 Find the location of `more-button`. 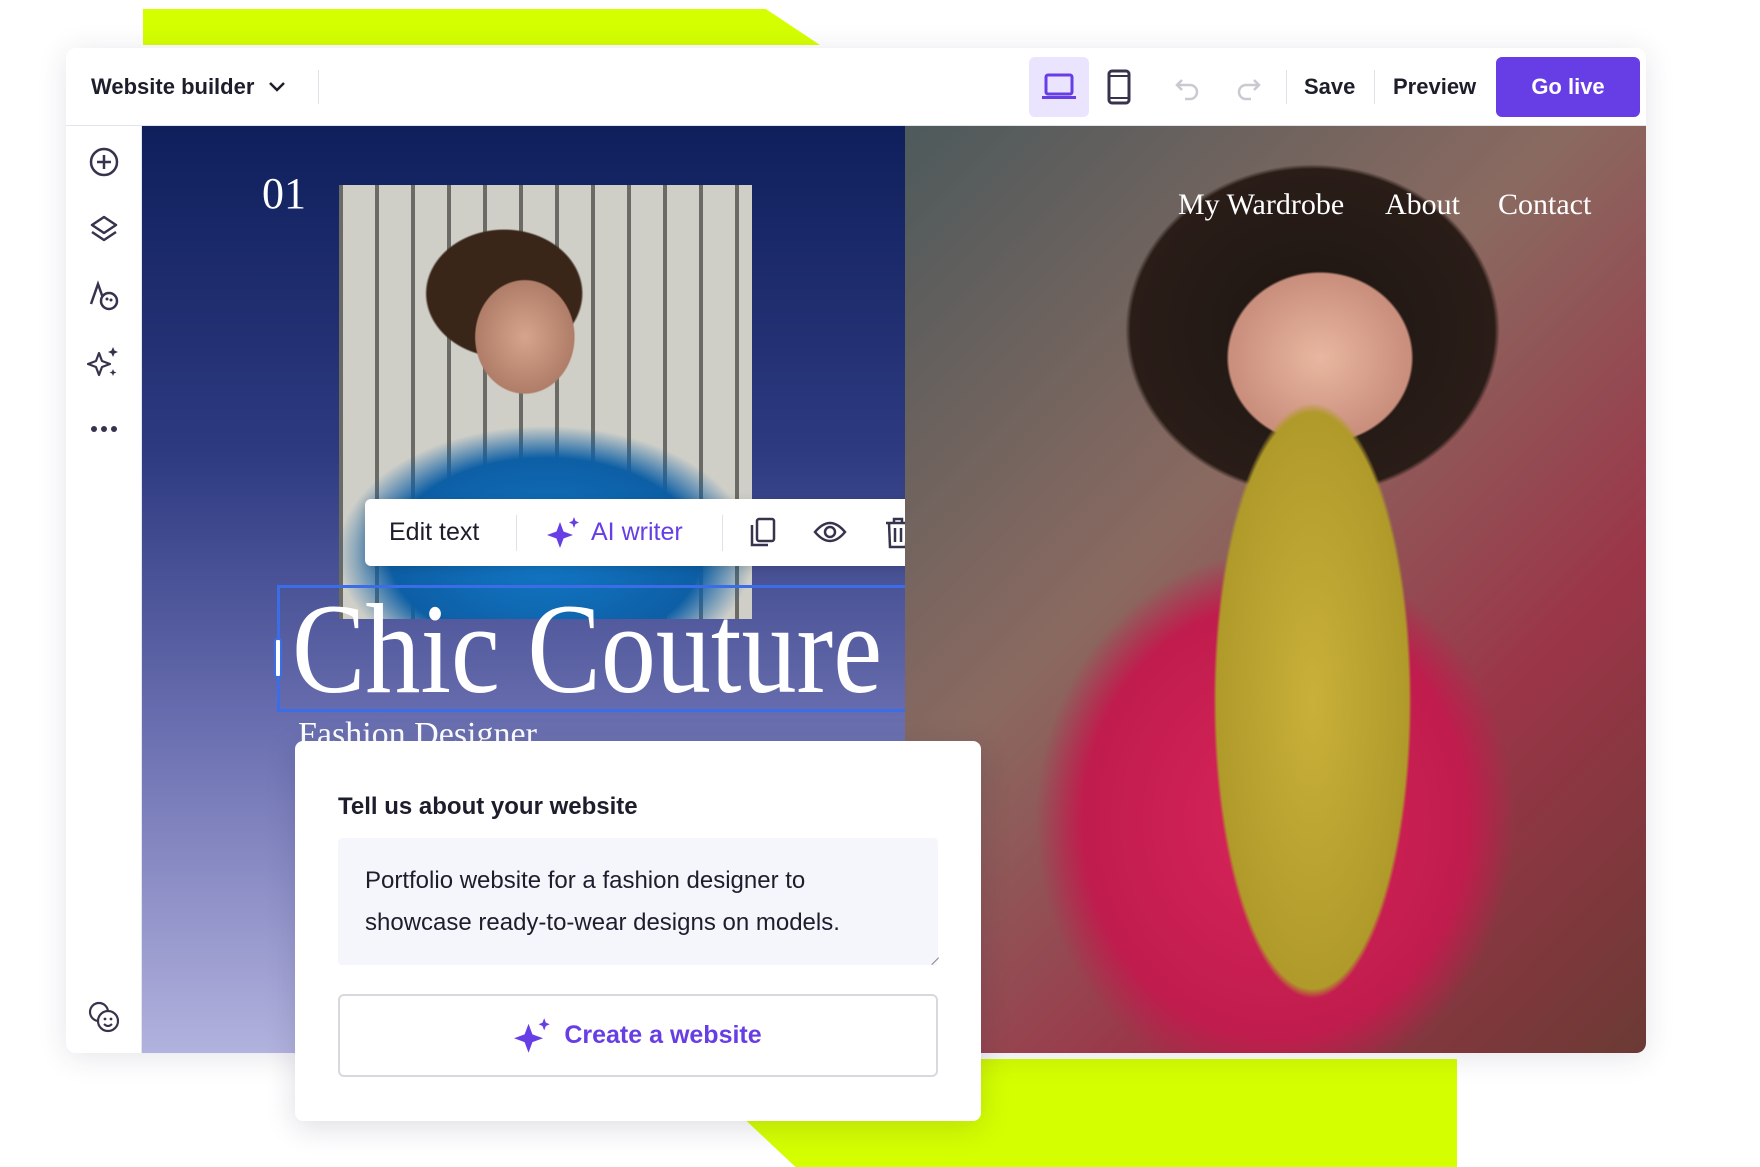

more-button is located at coordinates (104, 429).